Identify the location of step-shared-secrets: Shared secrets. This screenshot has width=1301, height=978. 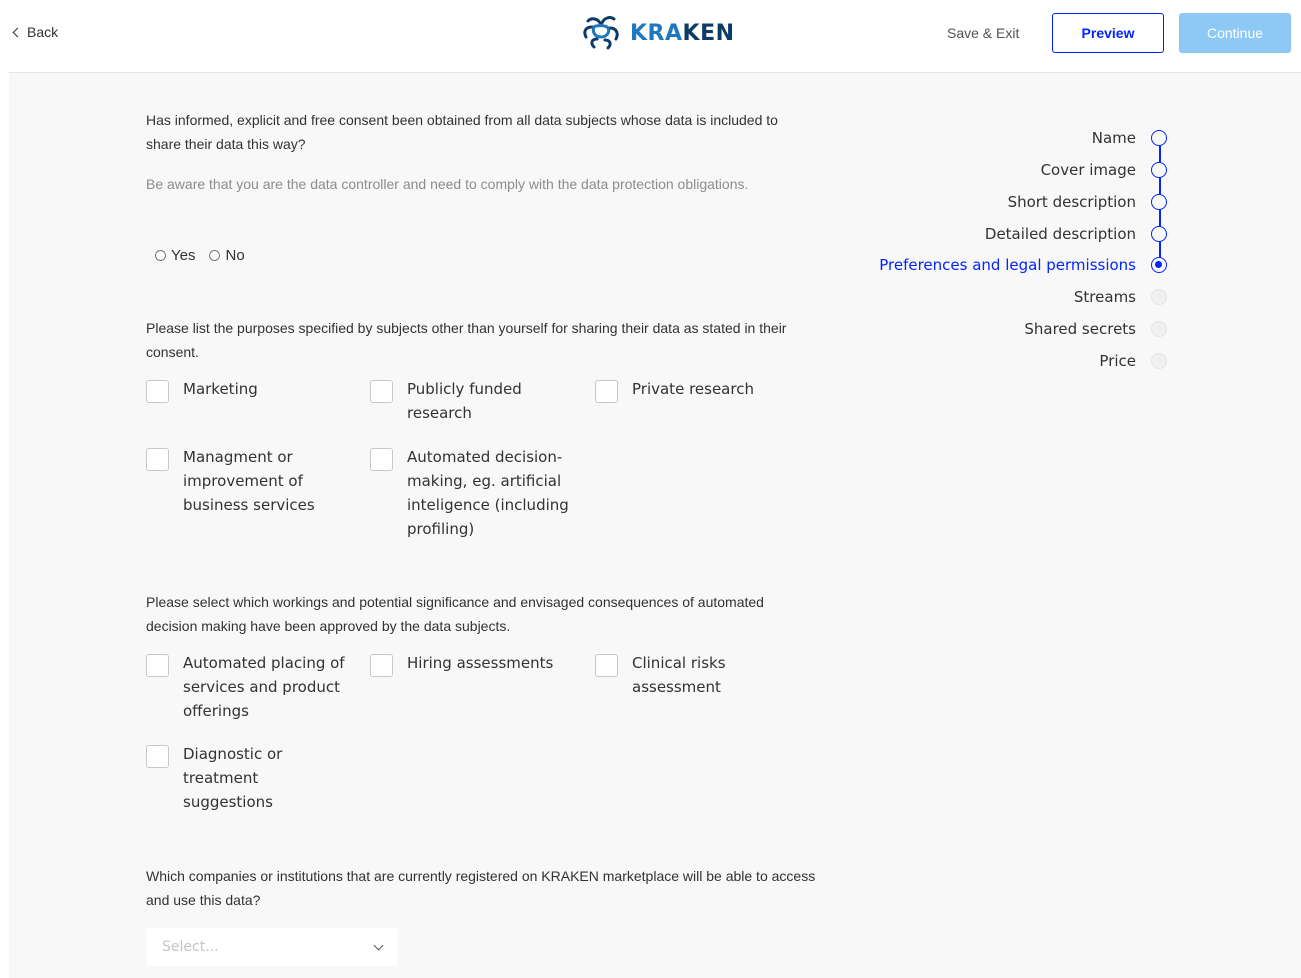
(1080, 329).